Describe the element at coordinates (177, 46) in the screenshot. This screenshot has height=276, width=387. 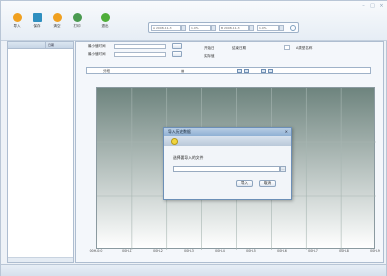
I see `start-button` at that location.